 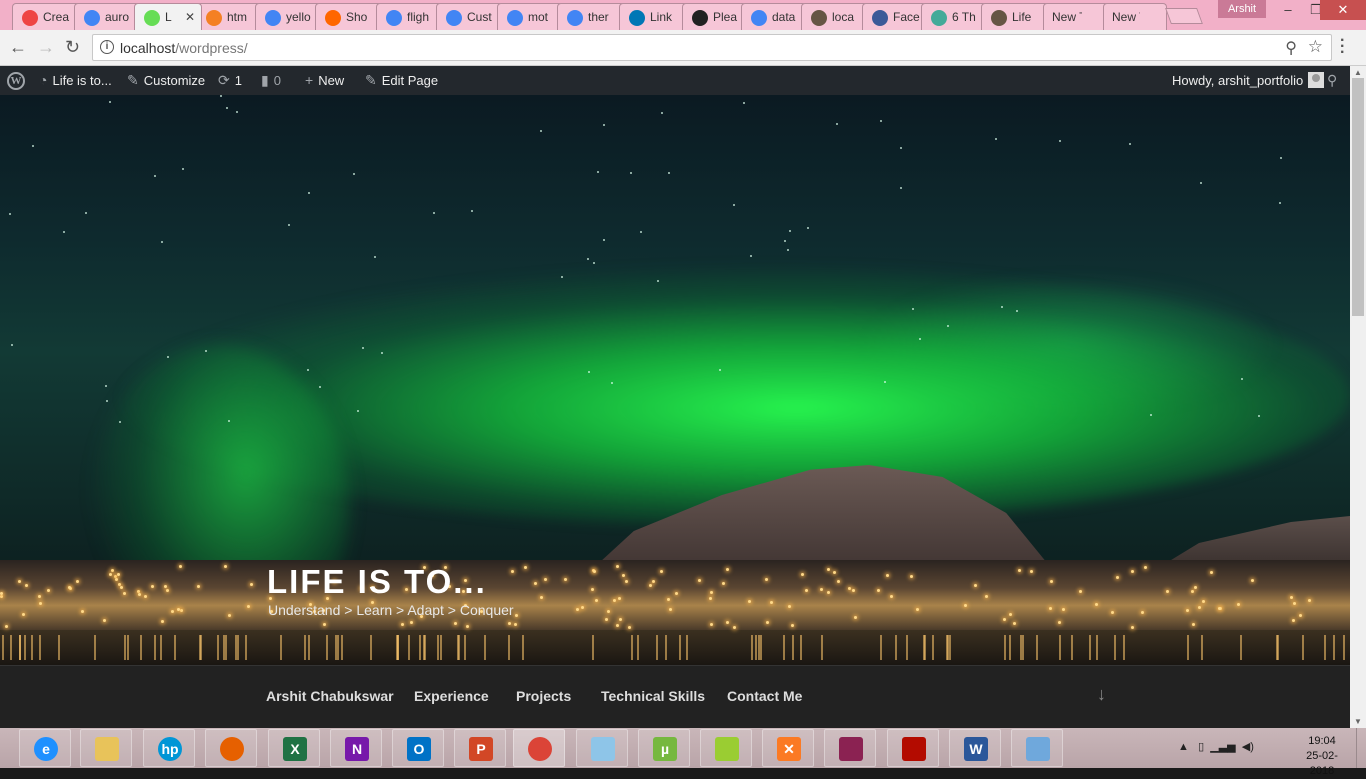 What do you see at coordinates (764, 696) in the screenshot?
I see `menu-item-contact-me: Contact Me` at bounding box center [764, 696].